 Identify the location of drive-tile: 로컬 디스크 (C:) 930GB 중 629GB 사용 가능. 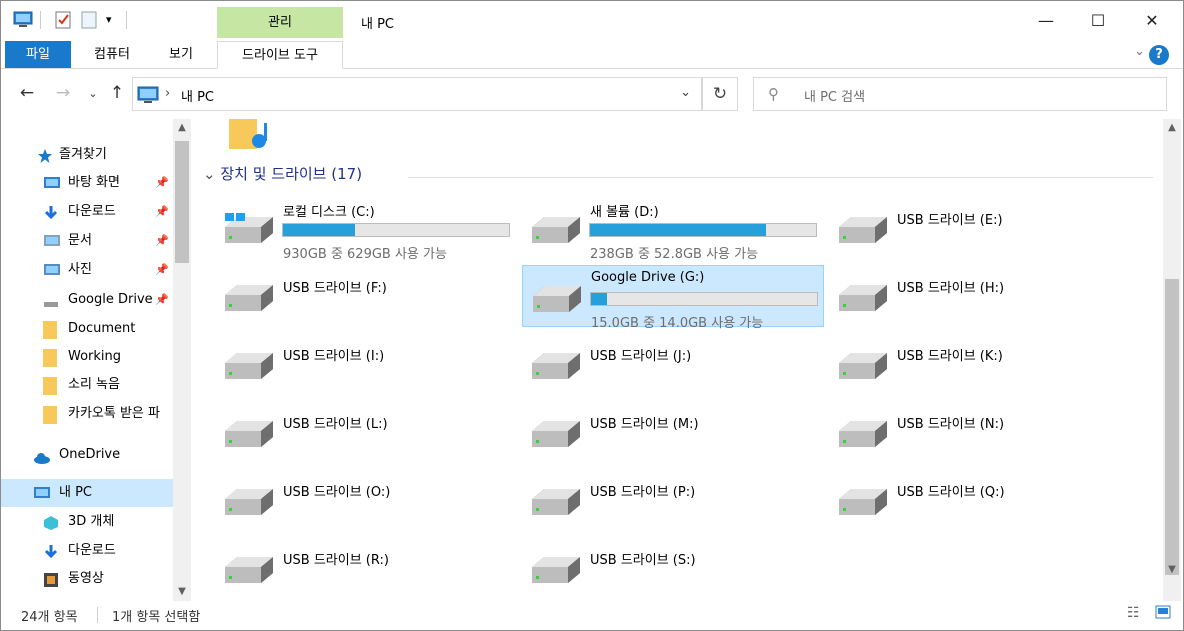
(366, 229).